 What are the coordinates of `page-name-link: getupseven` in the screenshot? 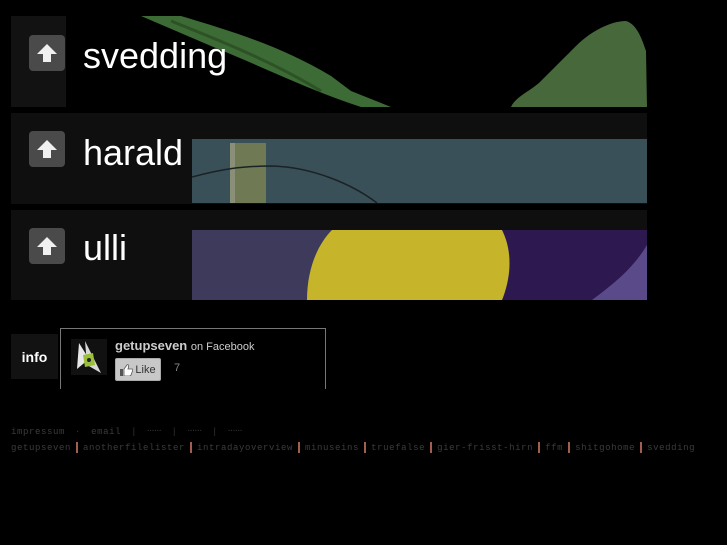 It's located at (151, 345).